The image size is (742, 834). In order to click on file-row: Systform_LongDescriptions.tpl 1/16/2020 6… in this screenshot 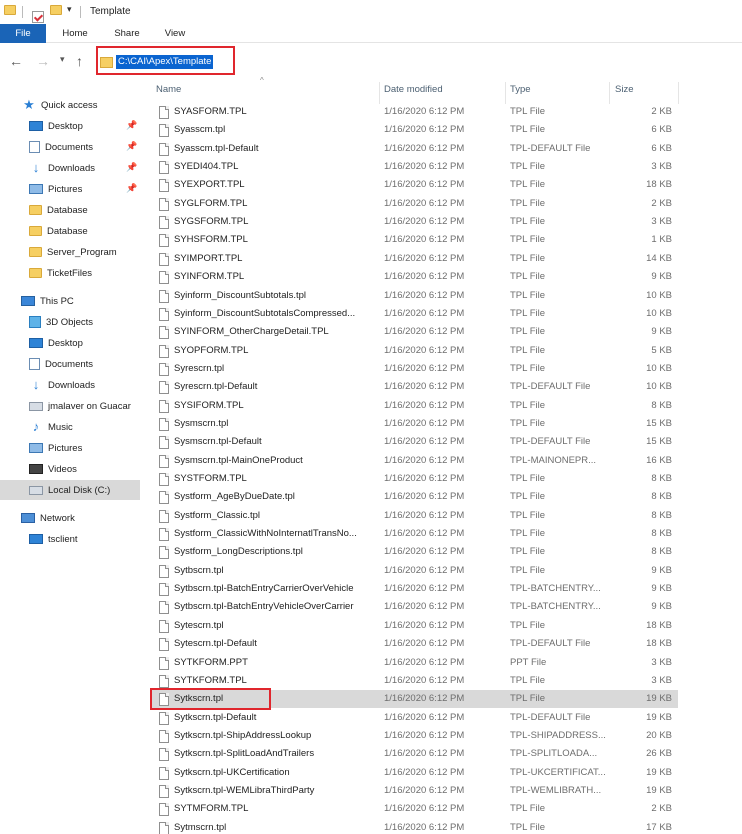, I will do `click(414, 552)`.